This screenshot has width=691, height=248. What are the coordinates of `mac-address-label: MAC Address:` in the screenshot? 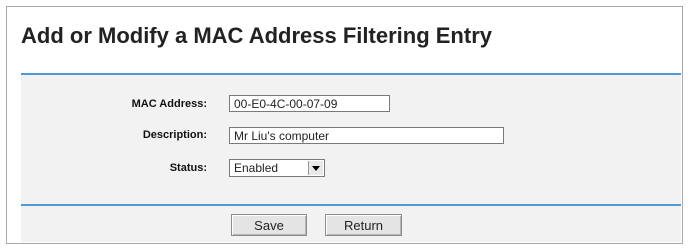 It's located at (169, 104).